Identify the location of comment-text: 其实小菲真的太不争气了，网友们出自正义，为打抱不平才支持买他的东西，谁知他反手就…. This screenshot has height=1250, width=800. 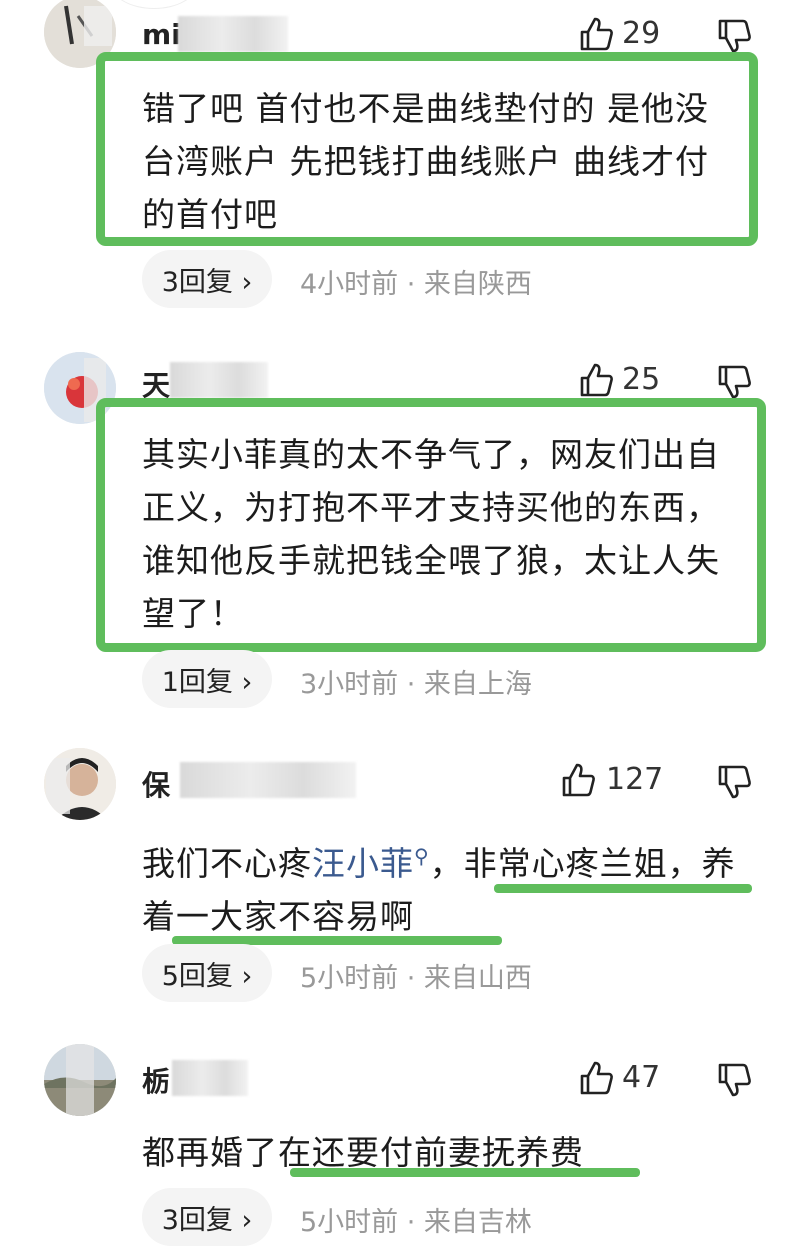
(431, 534).